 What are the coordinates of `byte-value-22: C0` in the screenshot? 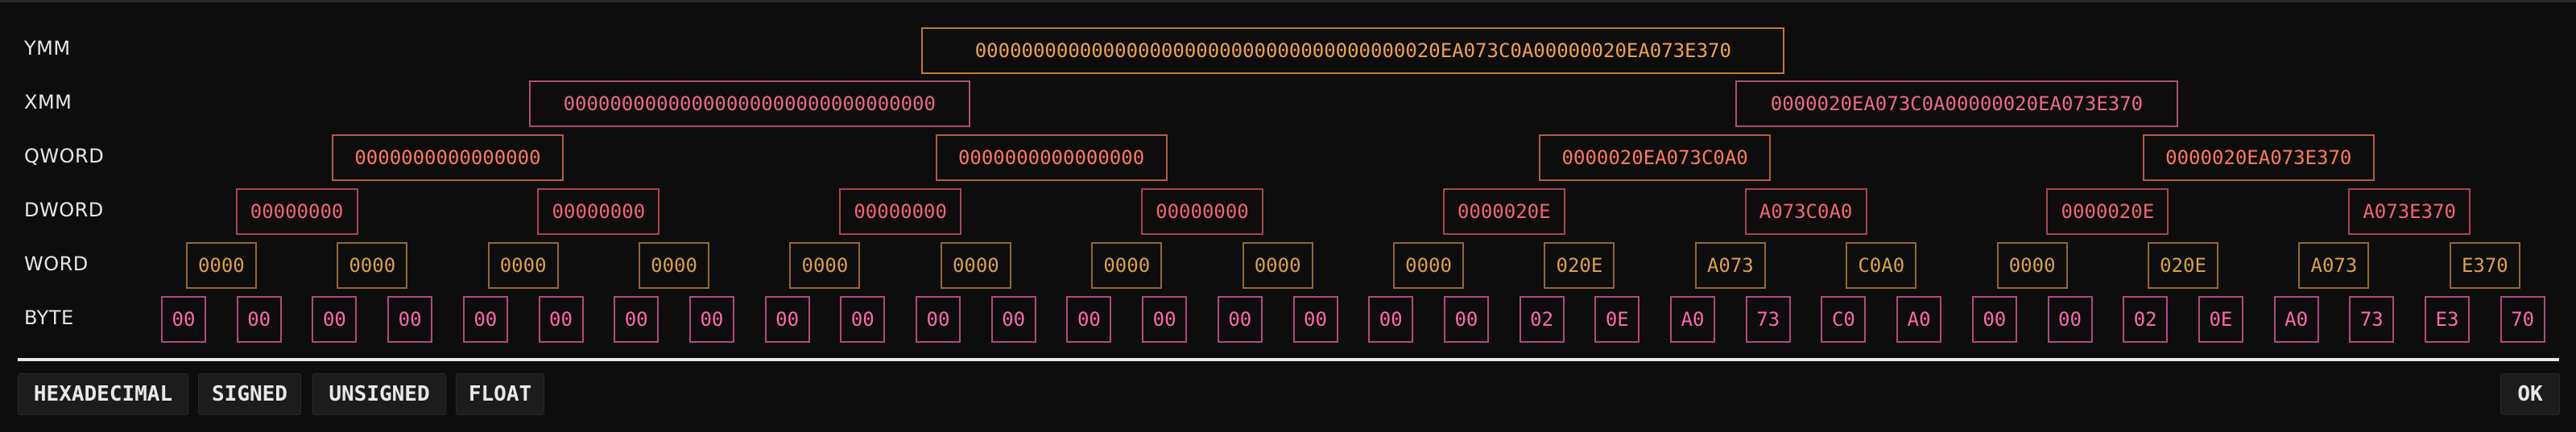 It's located at (1844, 319).